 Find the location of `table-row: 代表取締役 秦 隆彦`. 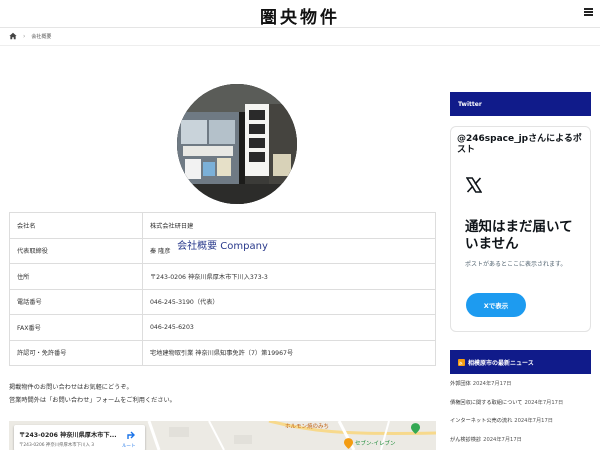

table-row: 代表取締役 秦 隆彦 is located at coordinates (222, 250).